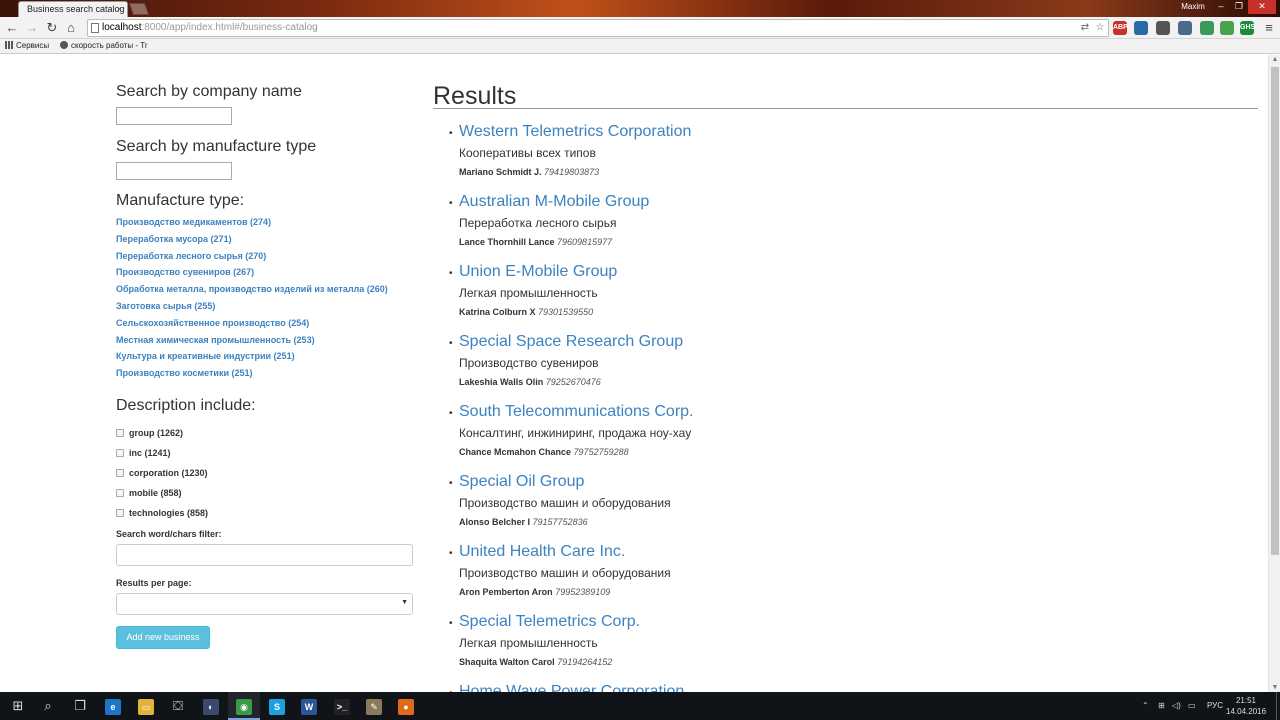  Describe the element at coordinates (1269, 28) in the screenshot. I see `chrome-menu-icon: ≡` at that location.